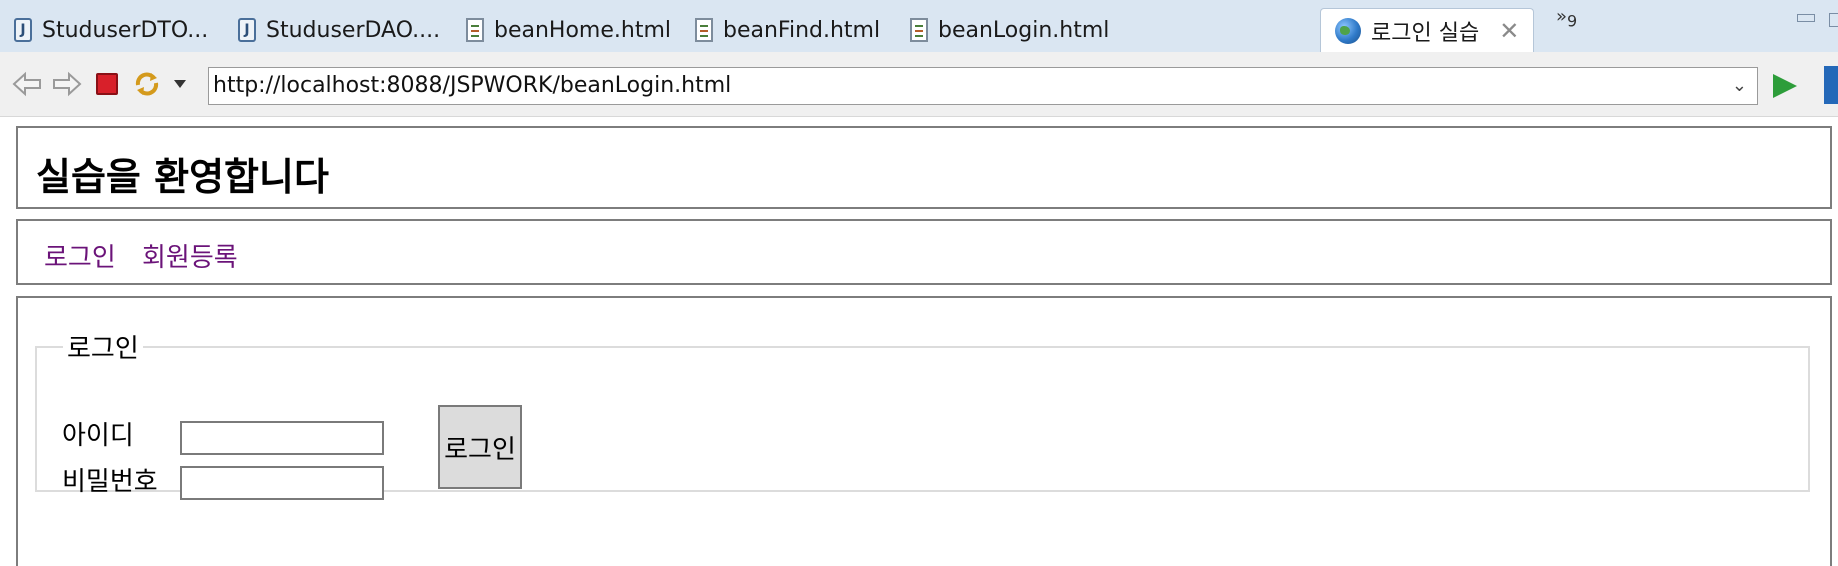 This screenshot has width=1838, height=566. I want to click on forward-button, so click(67, 84).